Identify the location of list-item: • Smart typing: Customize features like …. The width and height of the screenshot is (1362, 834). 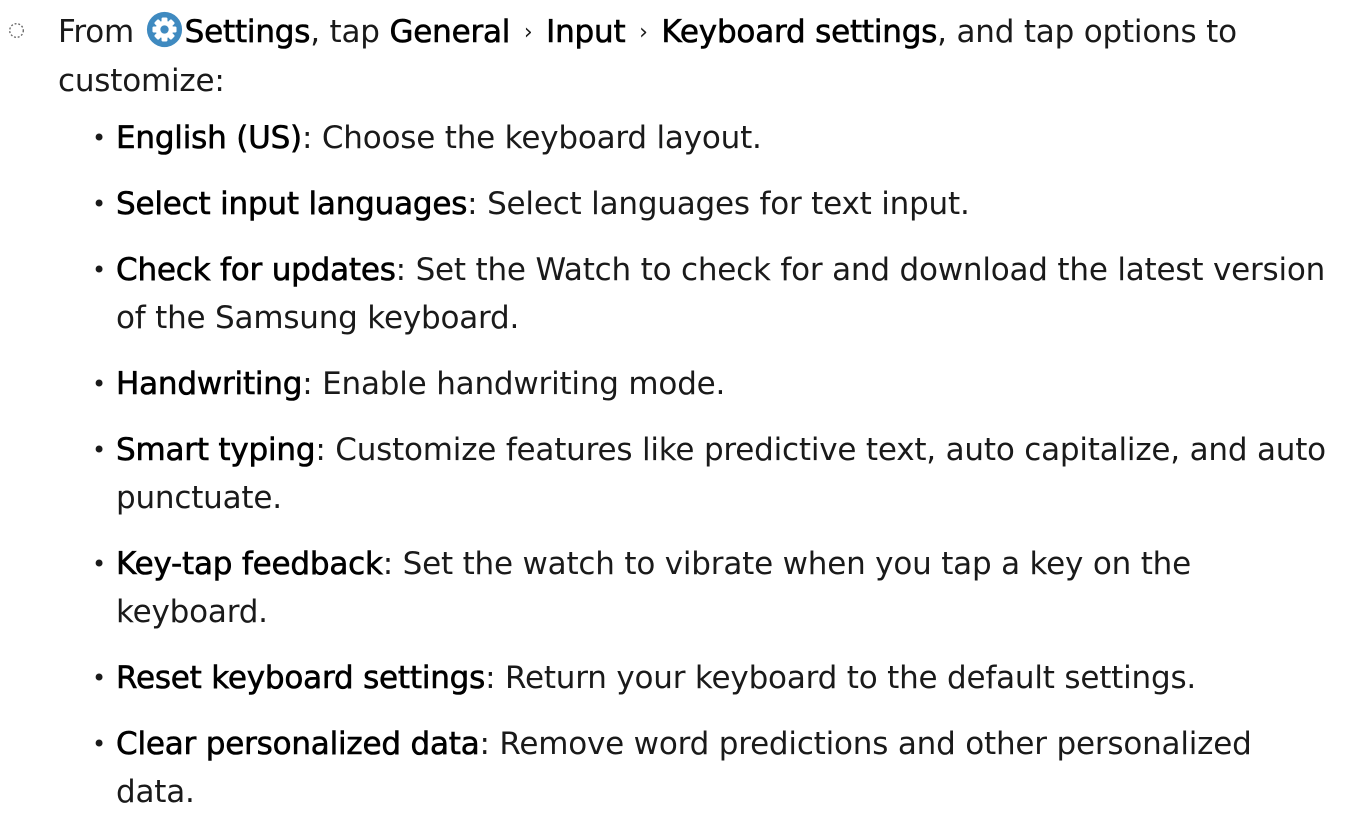
(712, 474).